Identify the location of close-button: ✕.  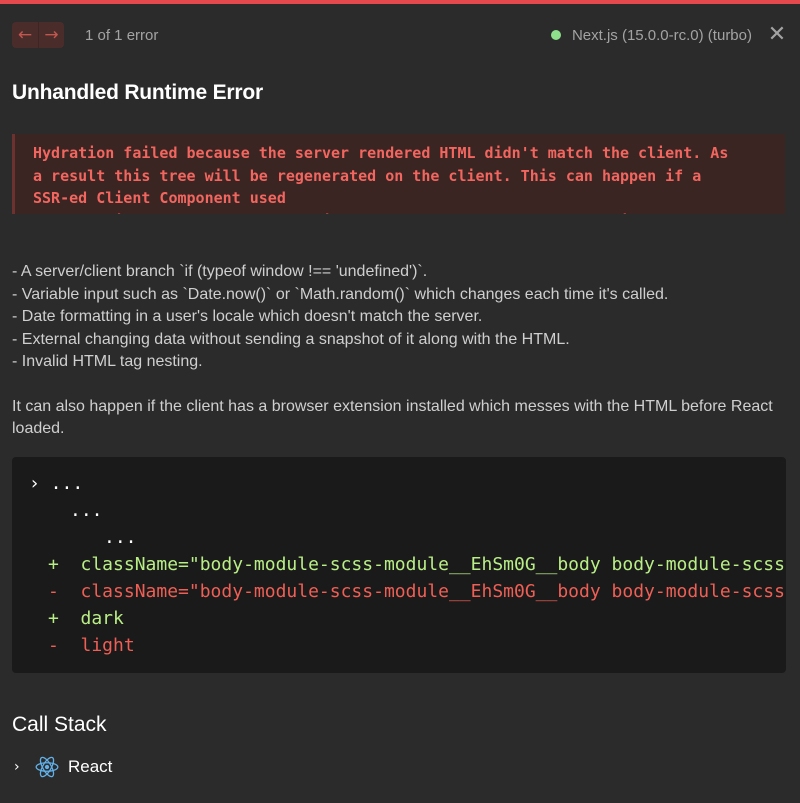
(777, 35).